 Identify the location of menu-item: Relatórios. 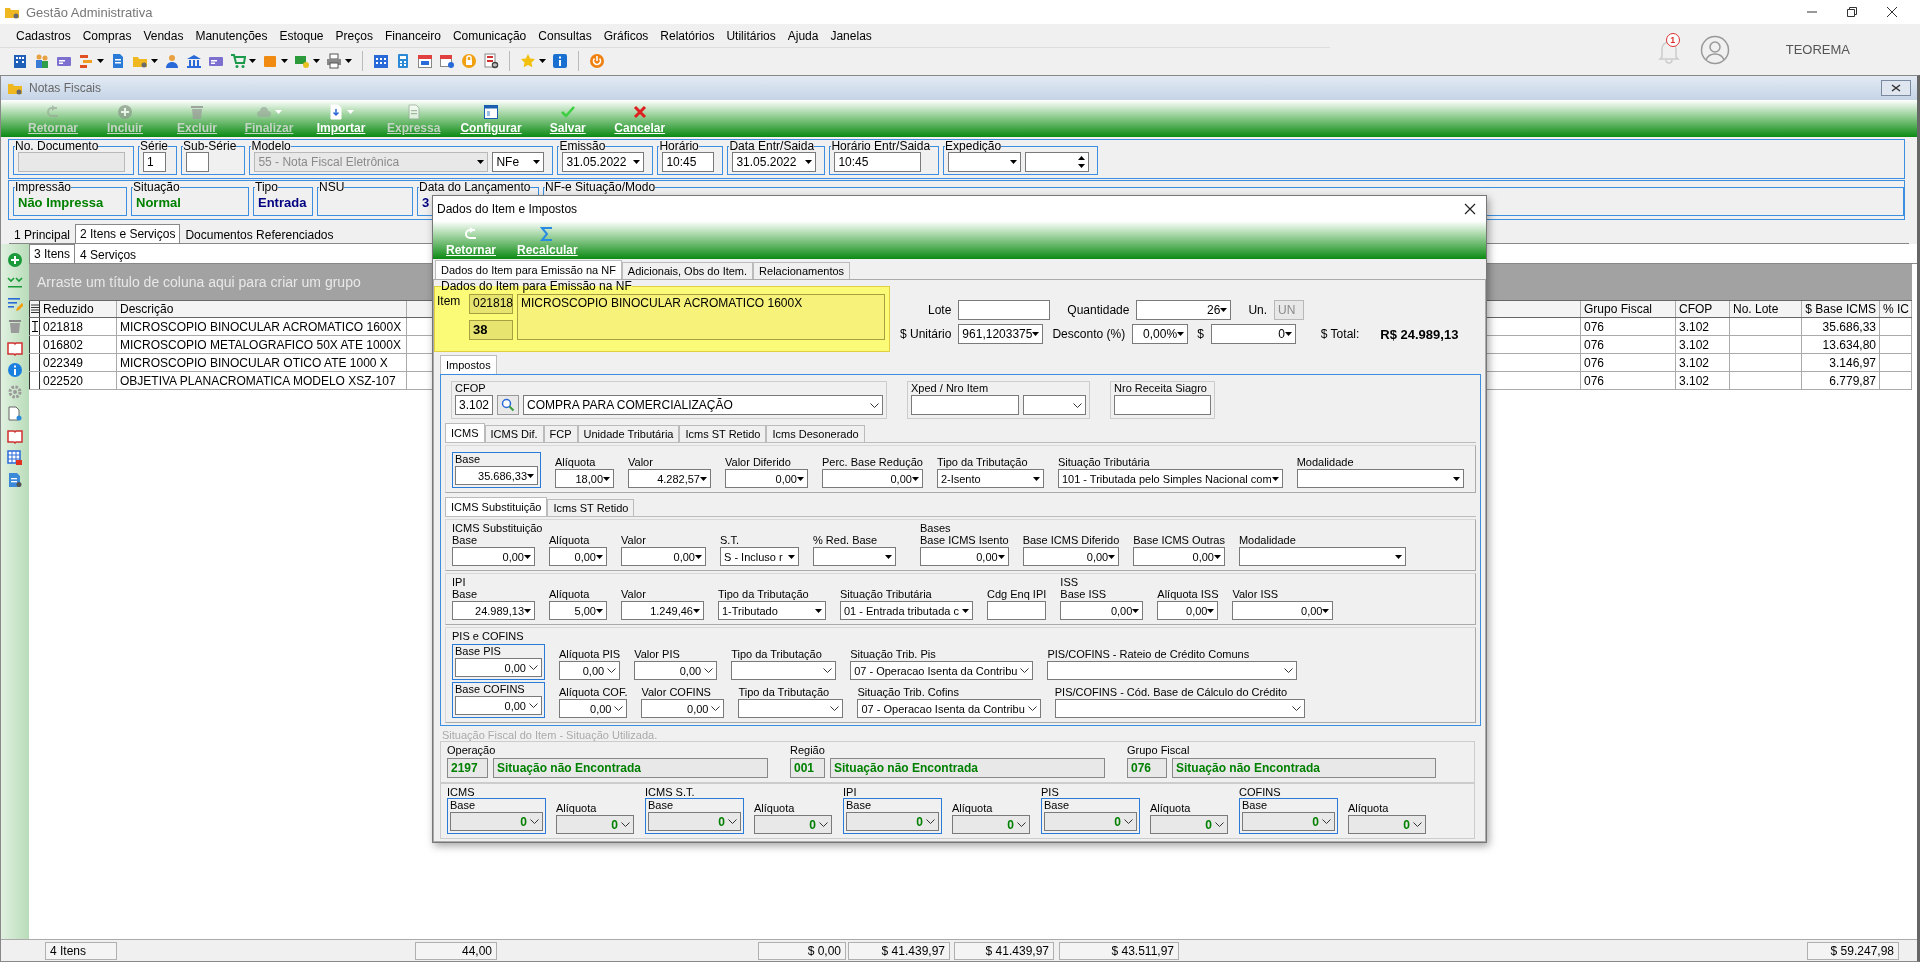
(687, 35).